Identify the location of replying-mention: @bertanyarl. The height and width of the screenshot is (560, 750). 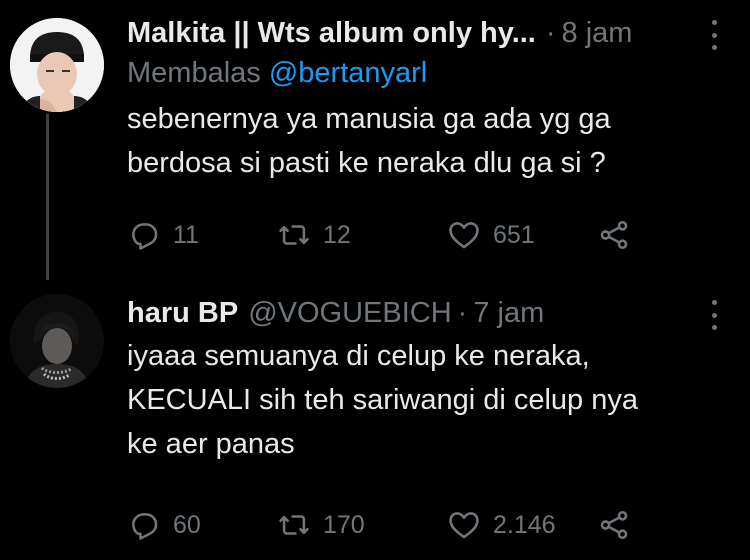
(348, 73).